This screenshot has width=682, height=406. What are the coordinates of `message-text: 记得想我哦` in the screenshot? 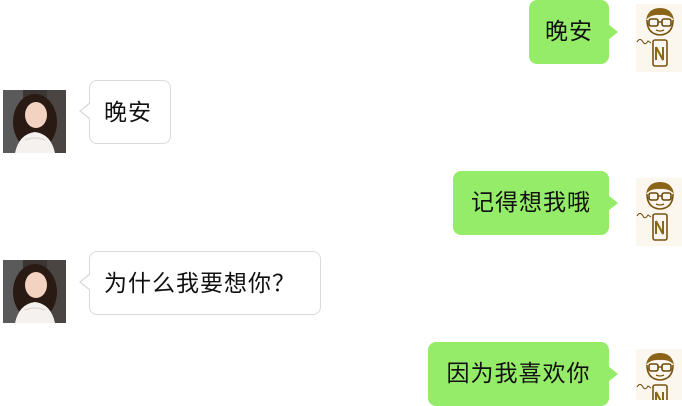 It's located at (531, 203).